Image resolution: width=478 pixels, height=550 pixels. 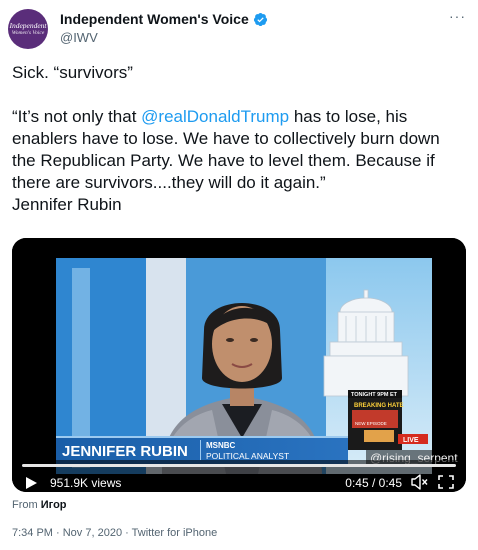 I want to click on author-name-row: Independent Women's Voice, so click(x=164, y=19).